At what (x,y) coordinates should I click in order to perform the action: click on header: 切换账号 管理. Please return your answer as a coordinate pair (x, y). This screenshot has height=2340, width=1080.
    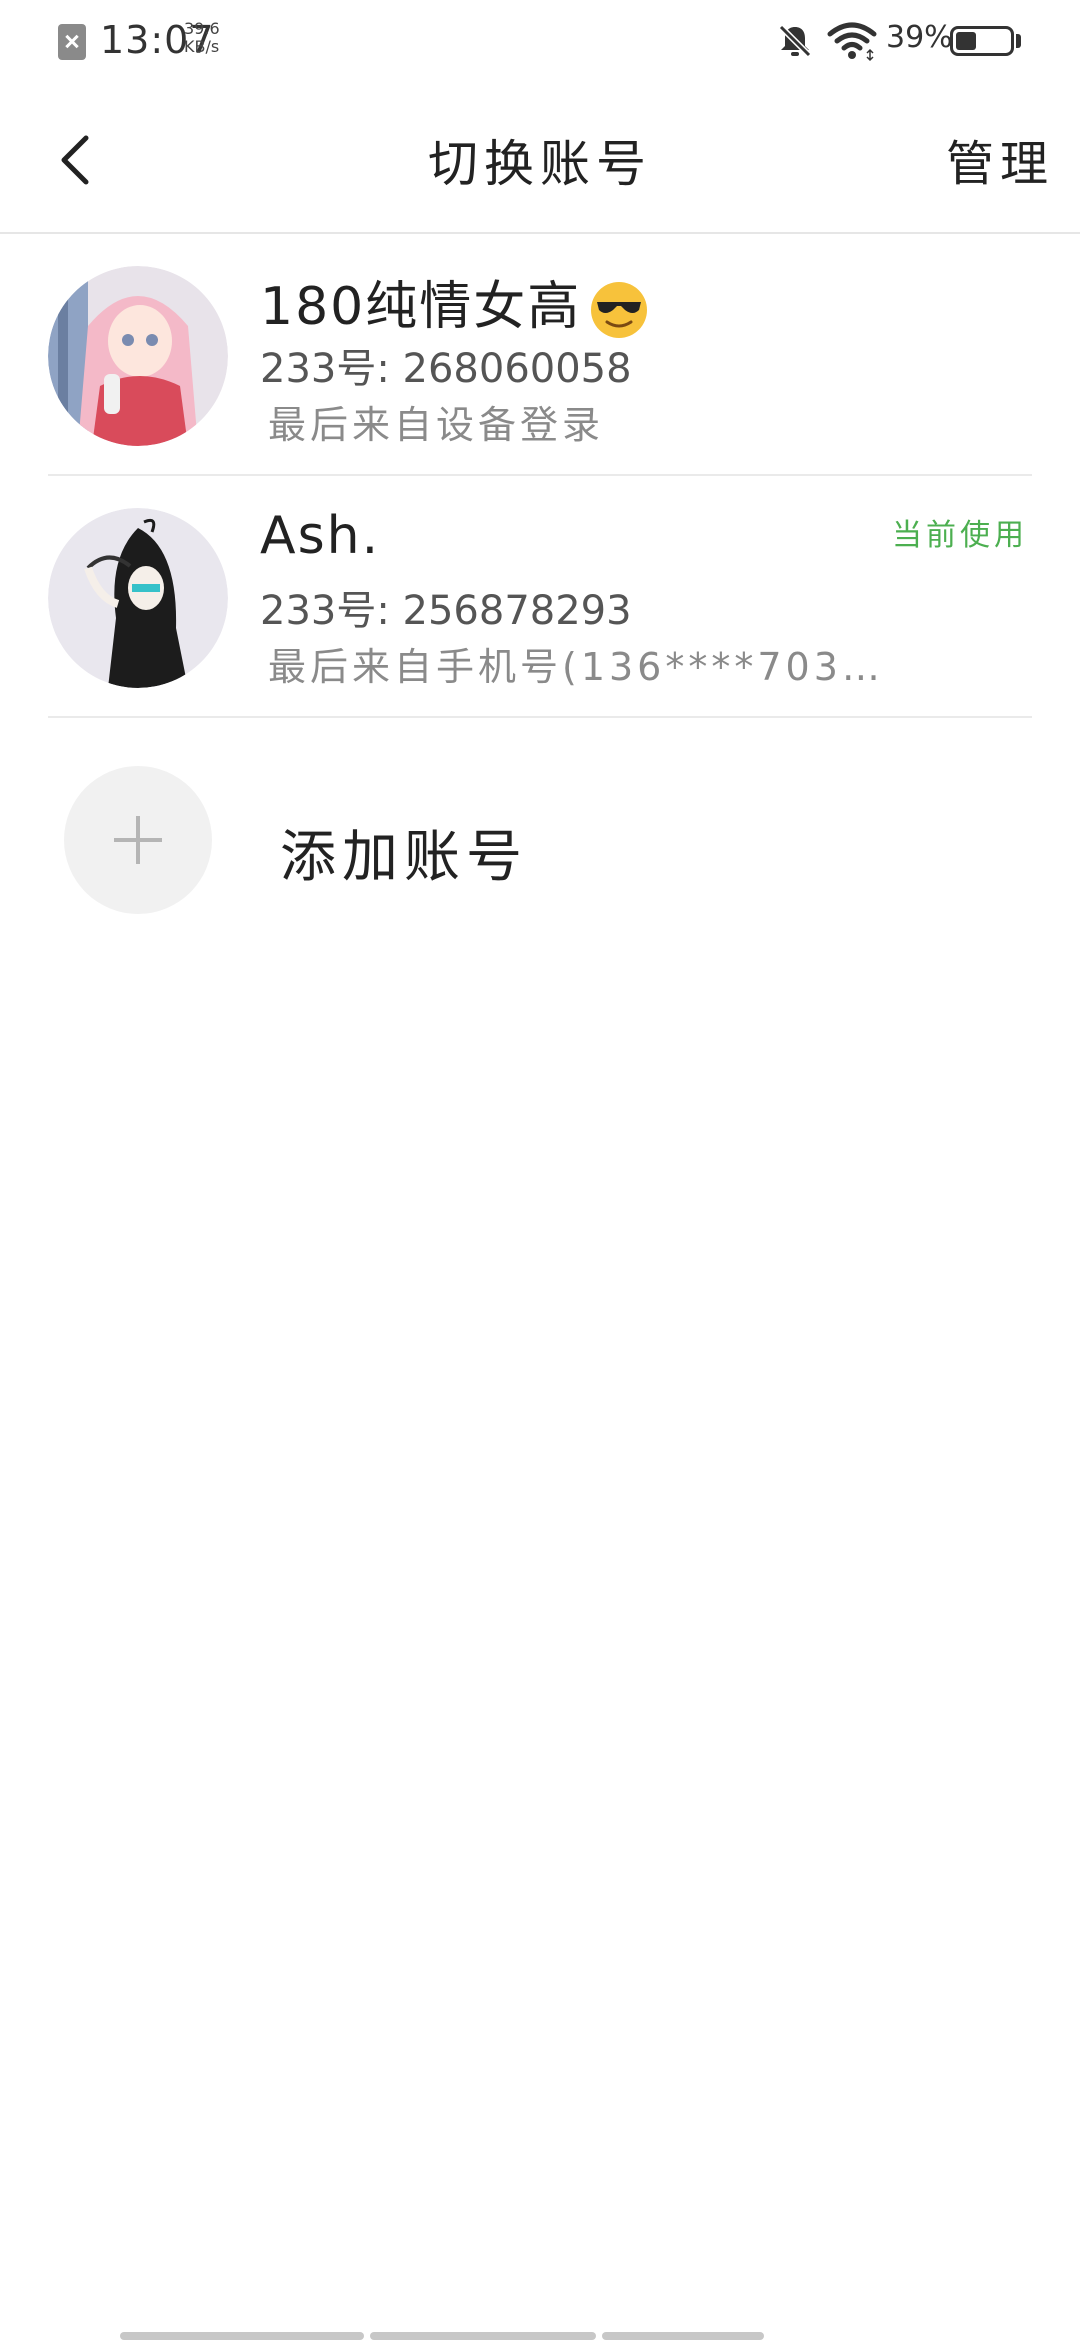
    Looking at the image, I should click on (540, 159).